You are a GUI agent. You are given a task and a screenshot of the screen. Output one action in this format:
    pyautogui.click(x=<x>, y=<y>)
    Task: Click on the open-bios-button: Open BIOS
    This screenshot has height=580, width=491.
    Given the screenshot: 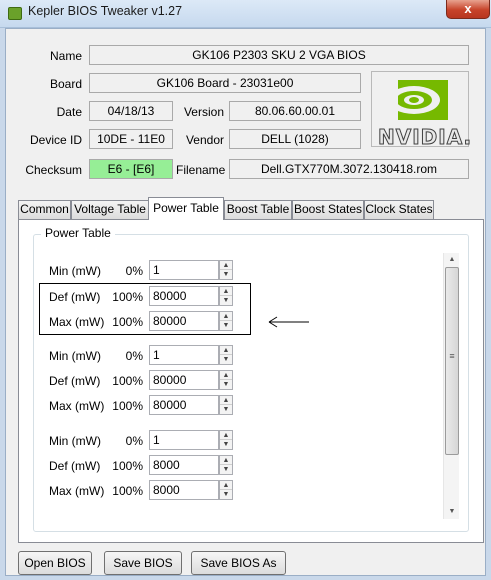 What is the action you would take?
    pyautogui.click(x=55, y=563)
    